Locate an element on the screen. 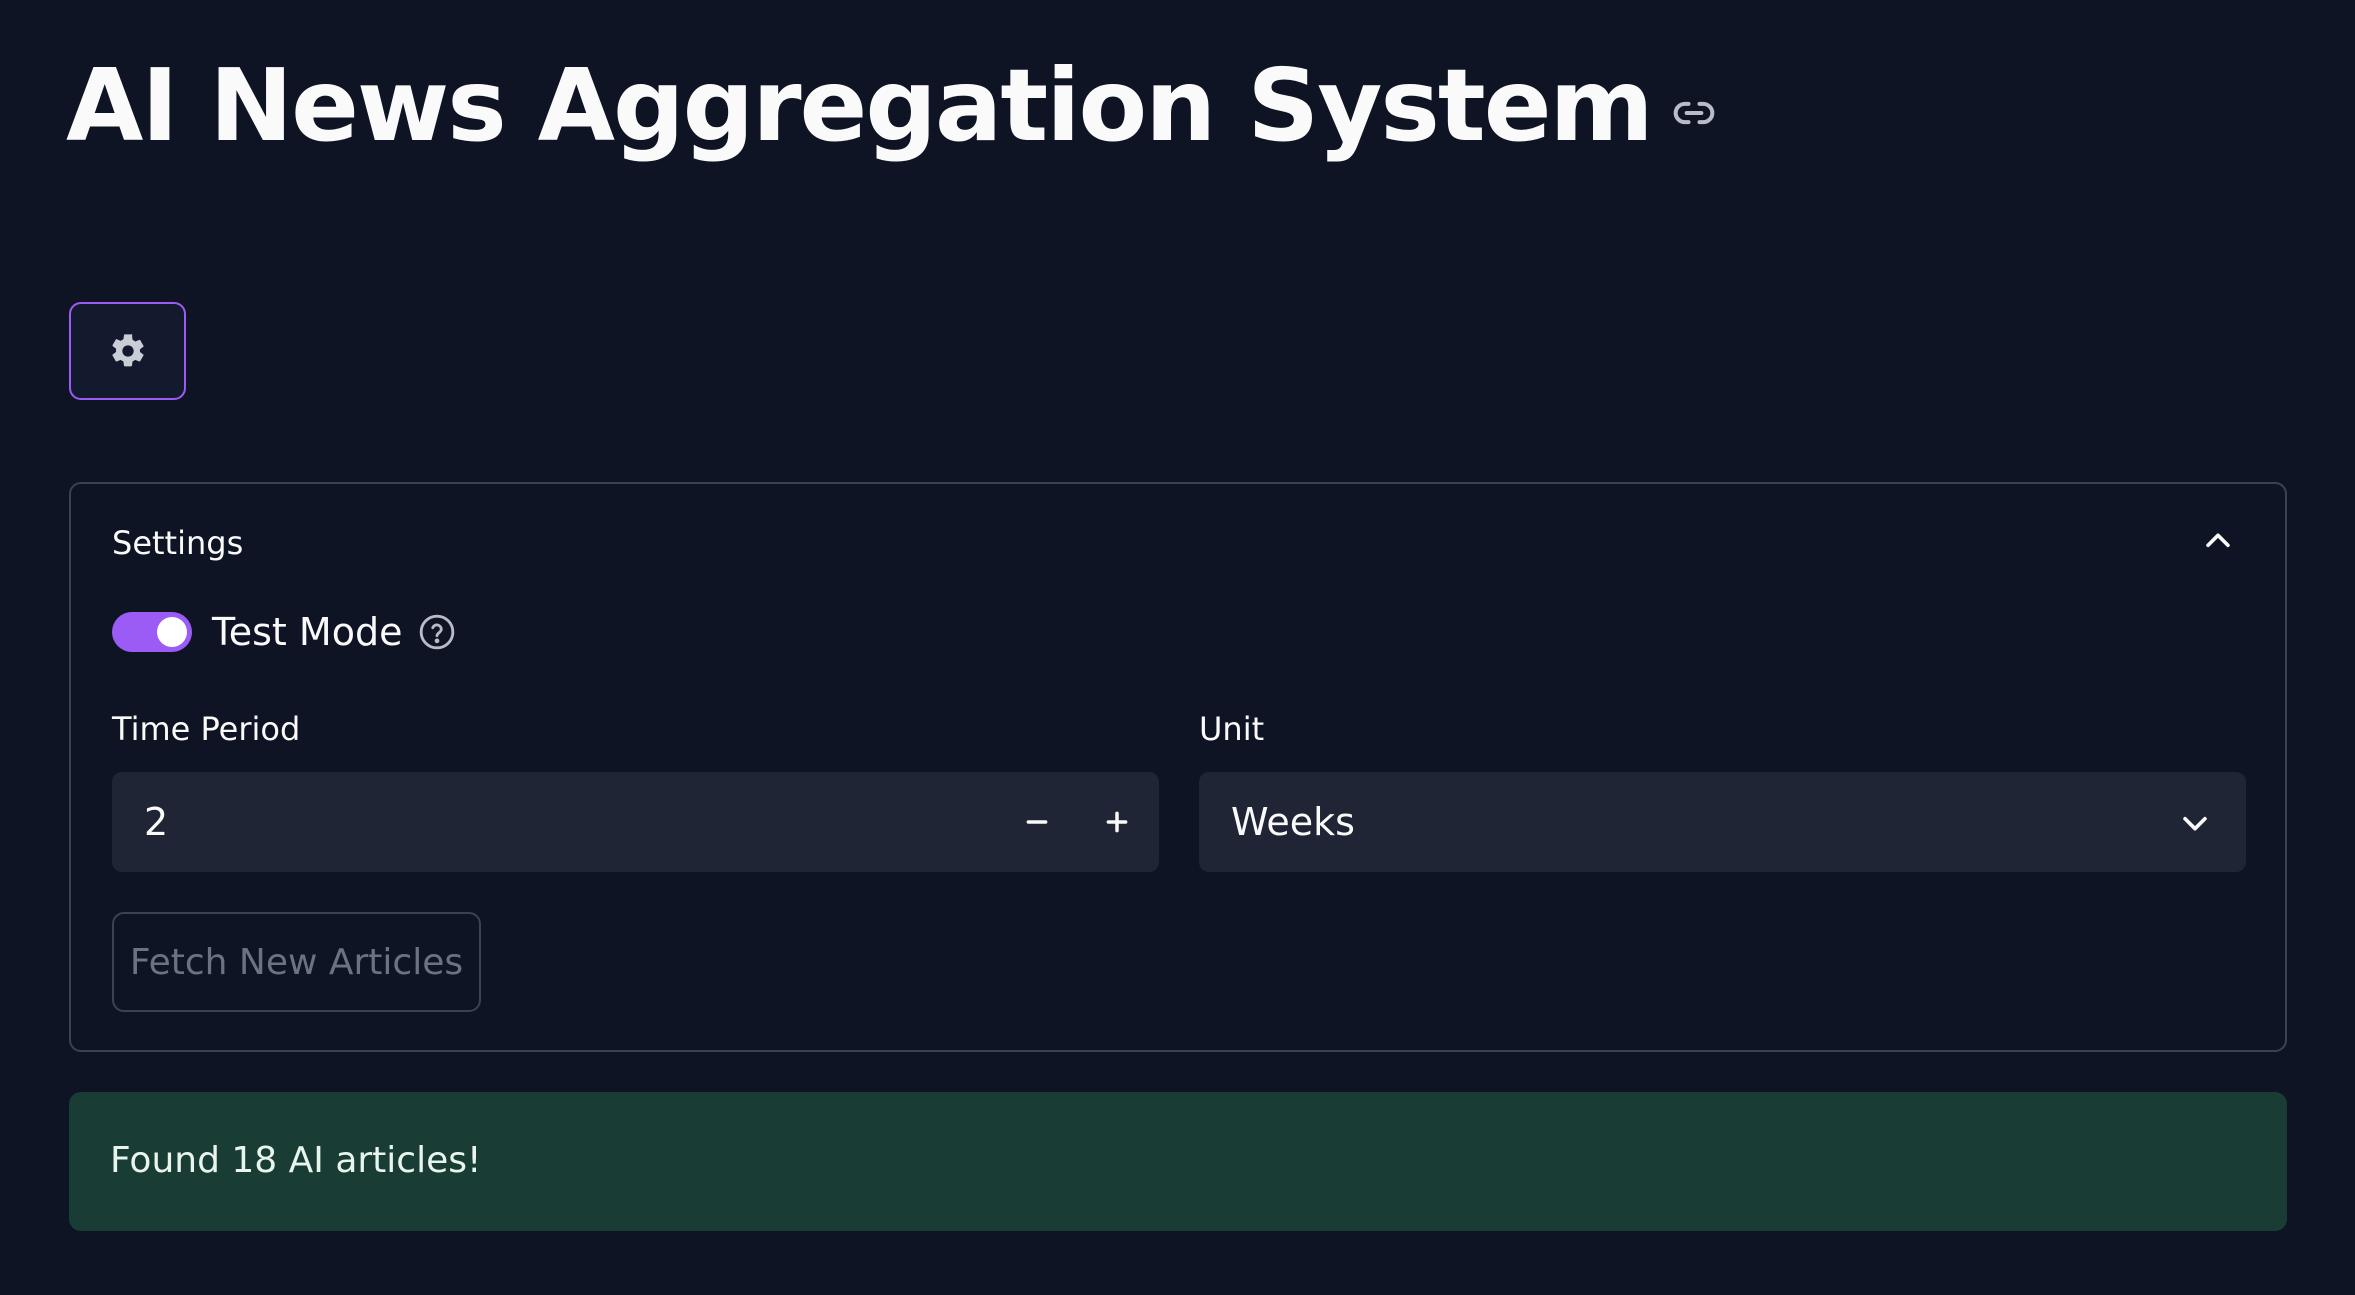 The image size is (2355, 1295). chevron-down-icon is located at coordinates (2195, 823).